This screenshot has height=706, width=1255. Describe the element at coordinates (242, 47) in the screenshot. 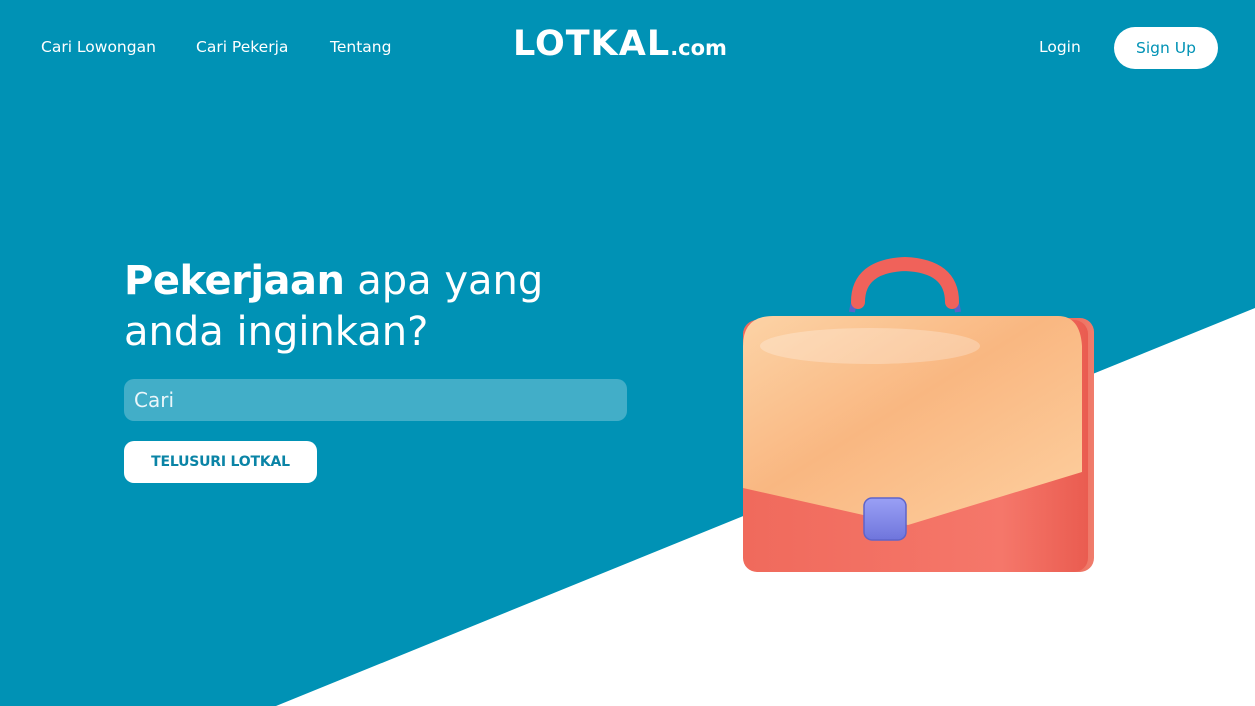

I see `nav-link-cari-pekerja: Cari Pekerja` at that location.